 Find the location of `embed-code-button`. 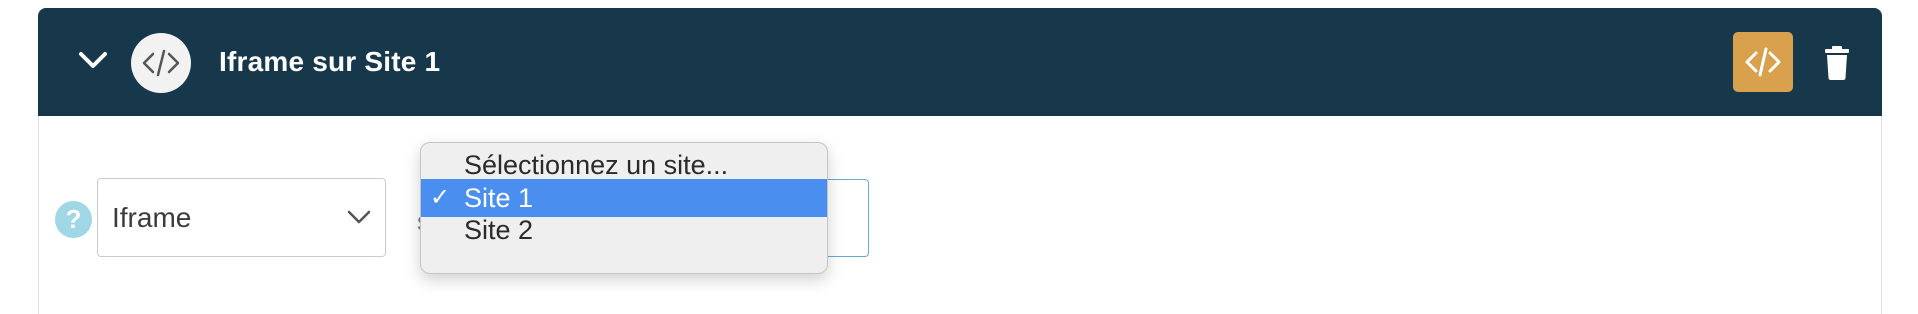

embed-code-button is located at coordinates (1763, 62).